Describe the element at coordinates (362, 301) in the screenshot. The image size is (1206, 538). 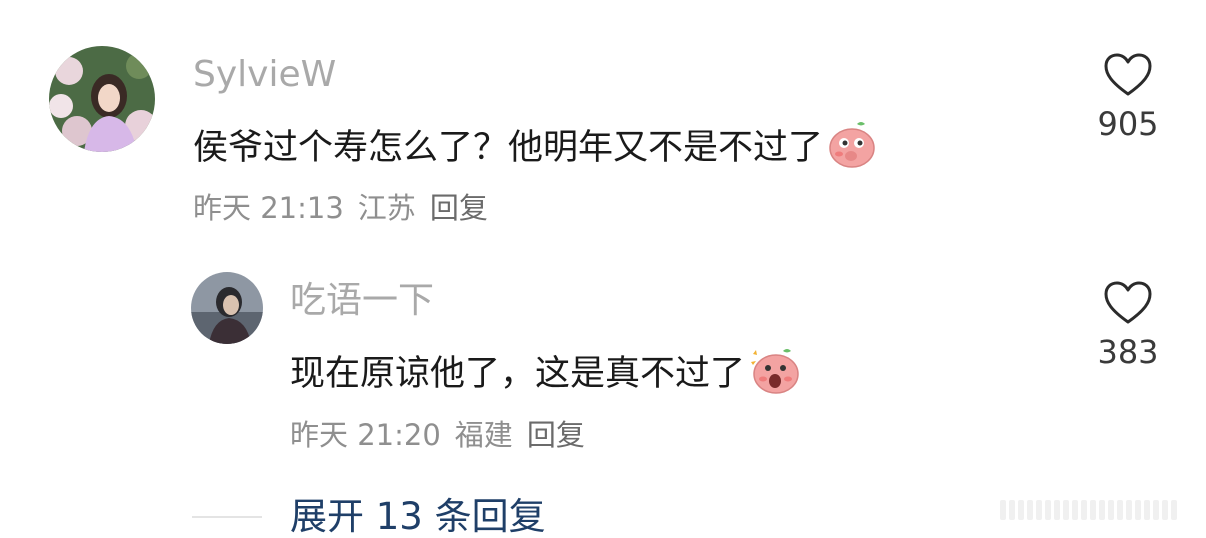
I see `comment-username: 吃语一下` at that location.